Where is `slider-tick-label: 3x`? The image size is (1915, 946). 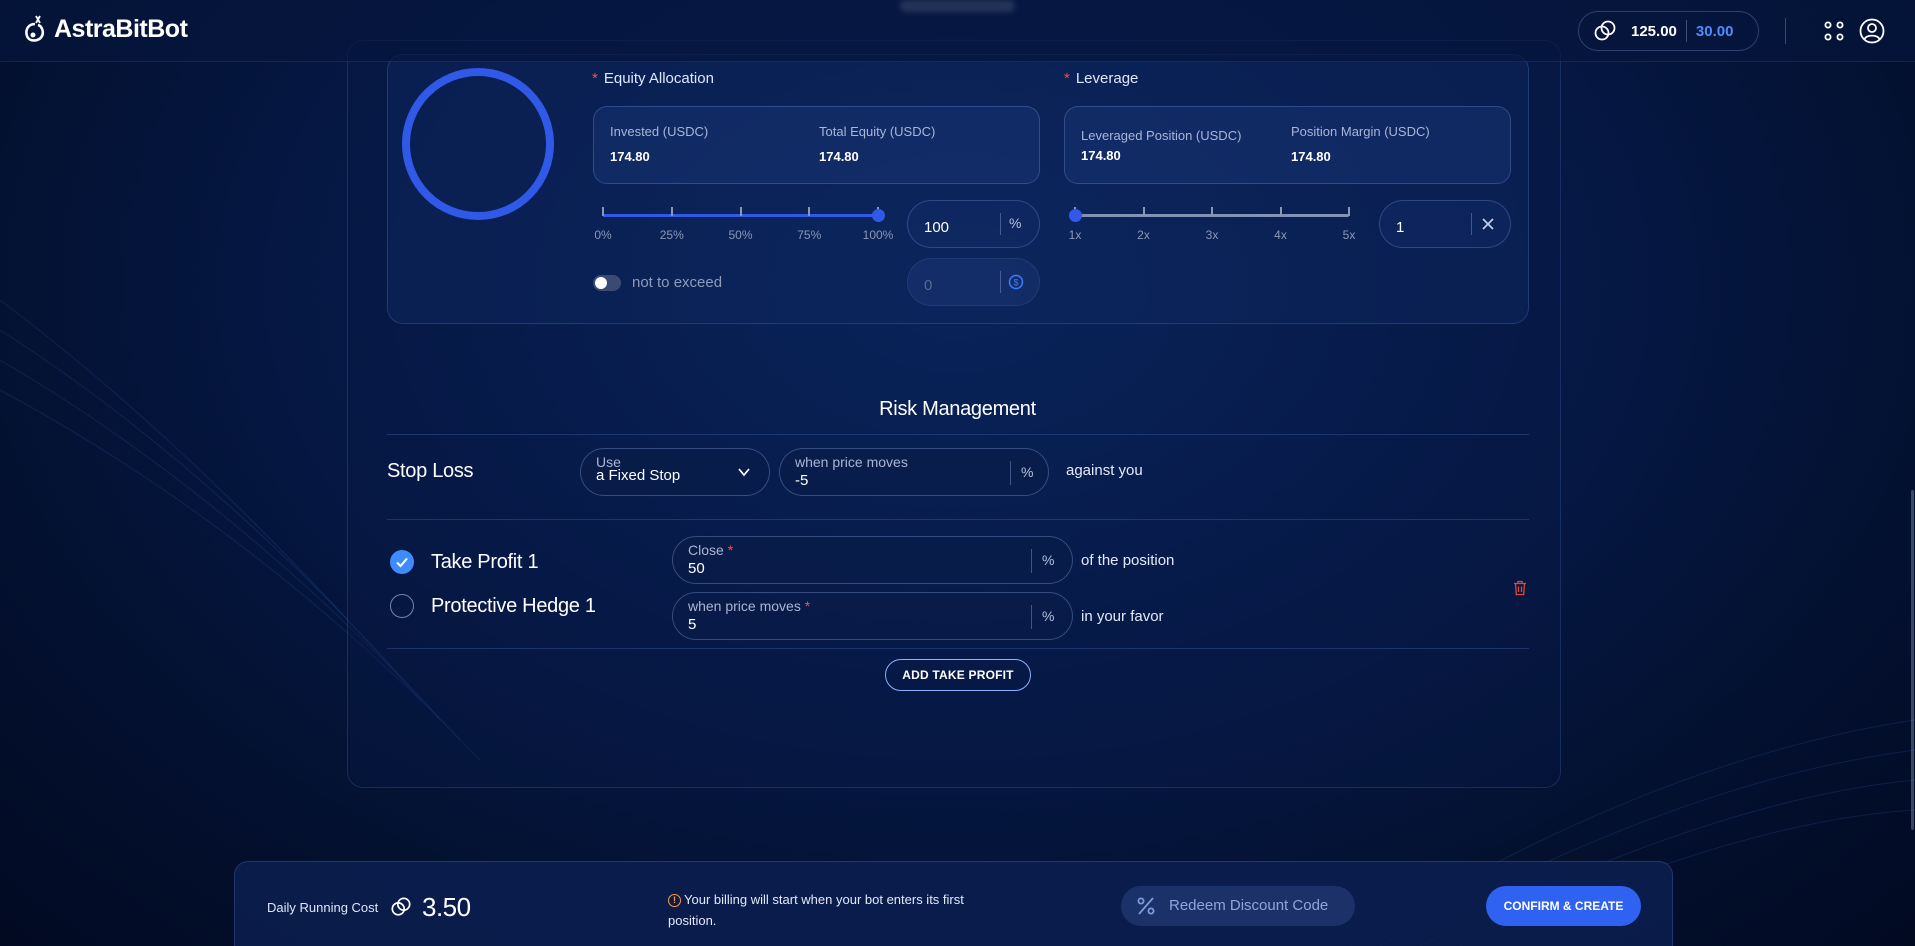 slider-tick-label: 3x is located at coordinates (1212, 235).